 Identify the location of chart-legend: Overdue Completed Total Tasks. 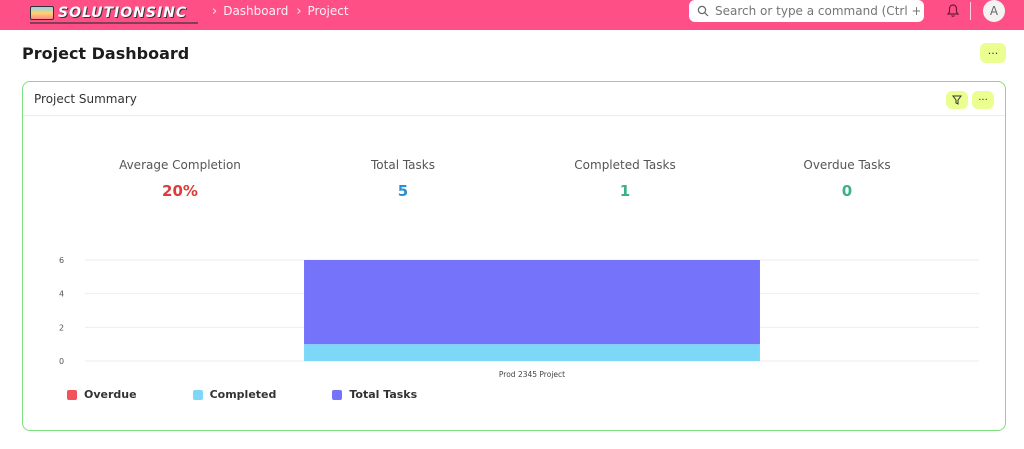
(270, 394).